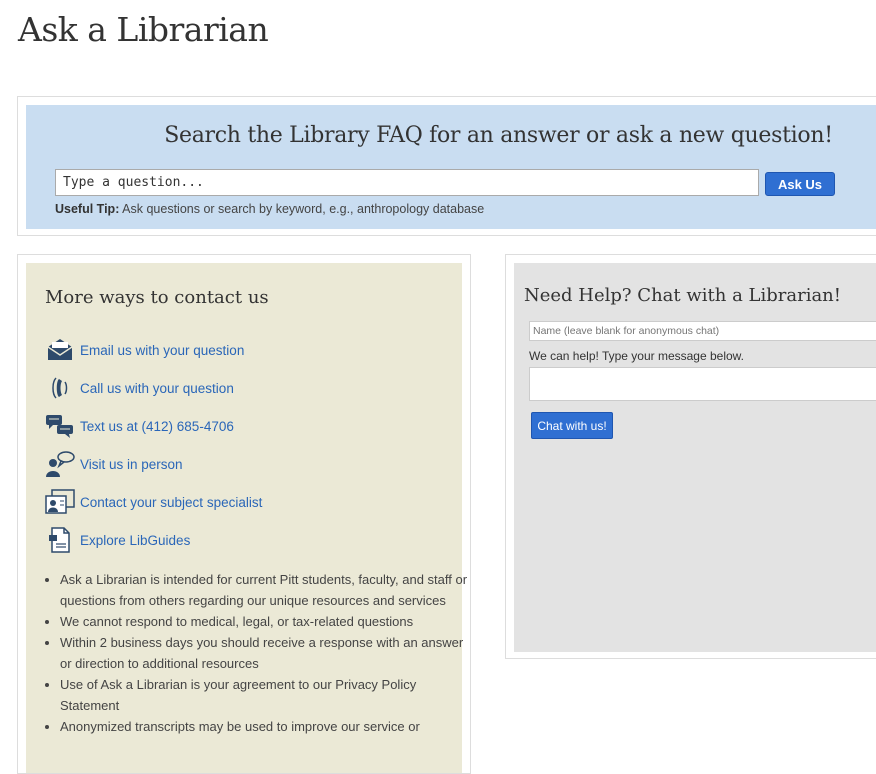  I want to click on document-icon, so click(60, 540).